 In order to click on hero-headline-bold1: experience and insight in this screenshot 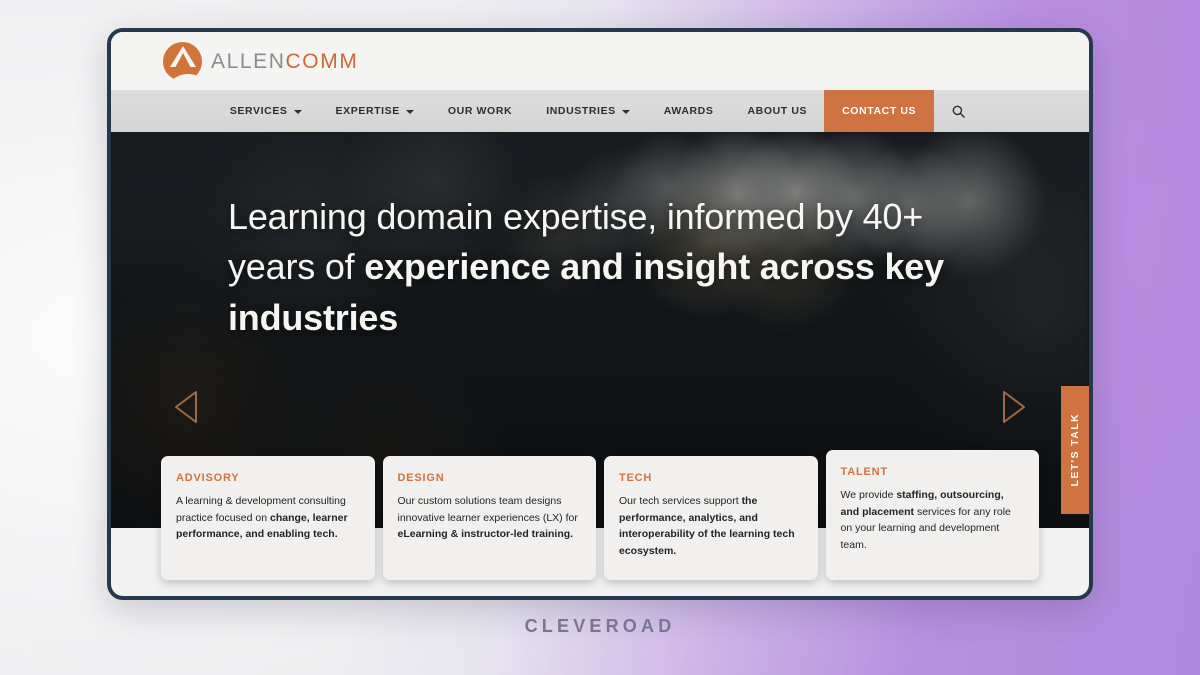, I will do `click(557, 267)`.